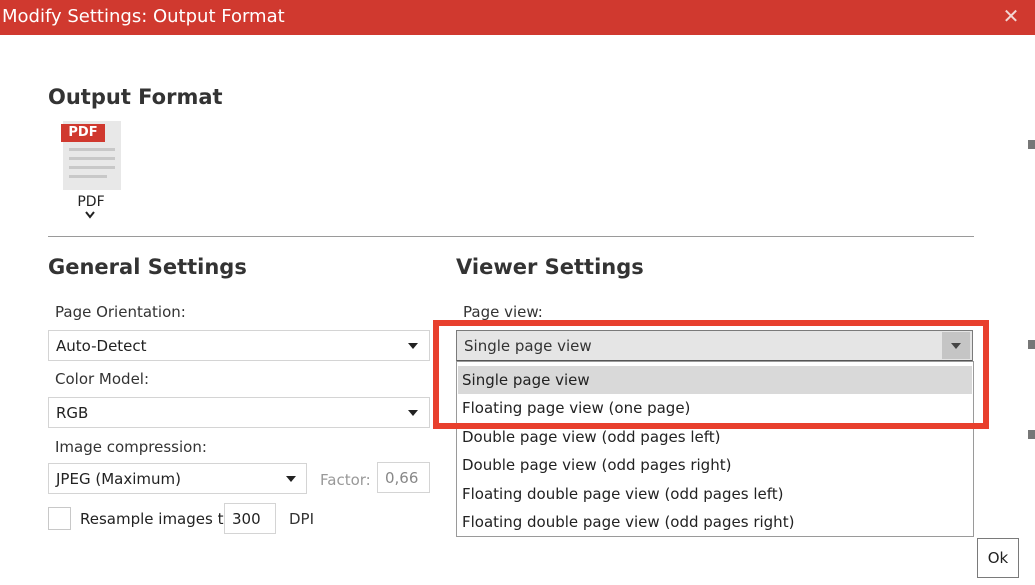 The height and width of the screenshot is (585, 1035). I want to click on ok-button: Ok, so click(998, 558).